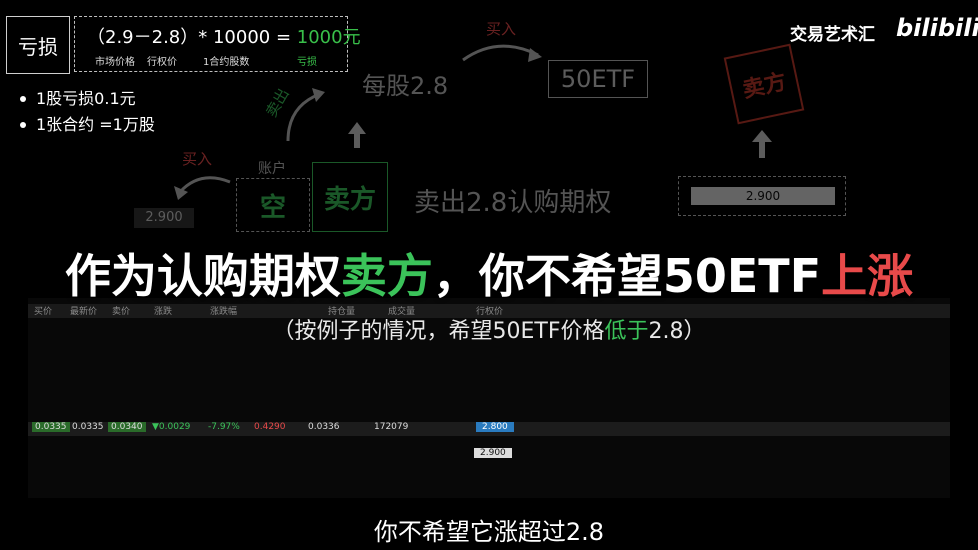  What do you see at coordinates (489, 532) in the screenshot?
I see `video-caption: 你不希望它涨超过2.8` at bounding box center [489, 532].